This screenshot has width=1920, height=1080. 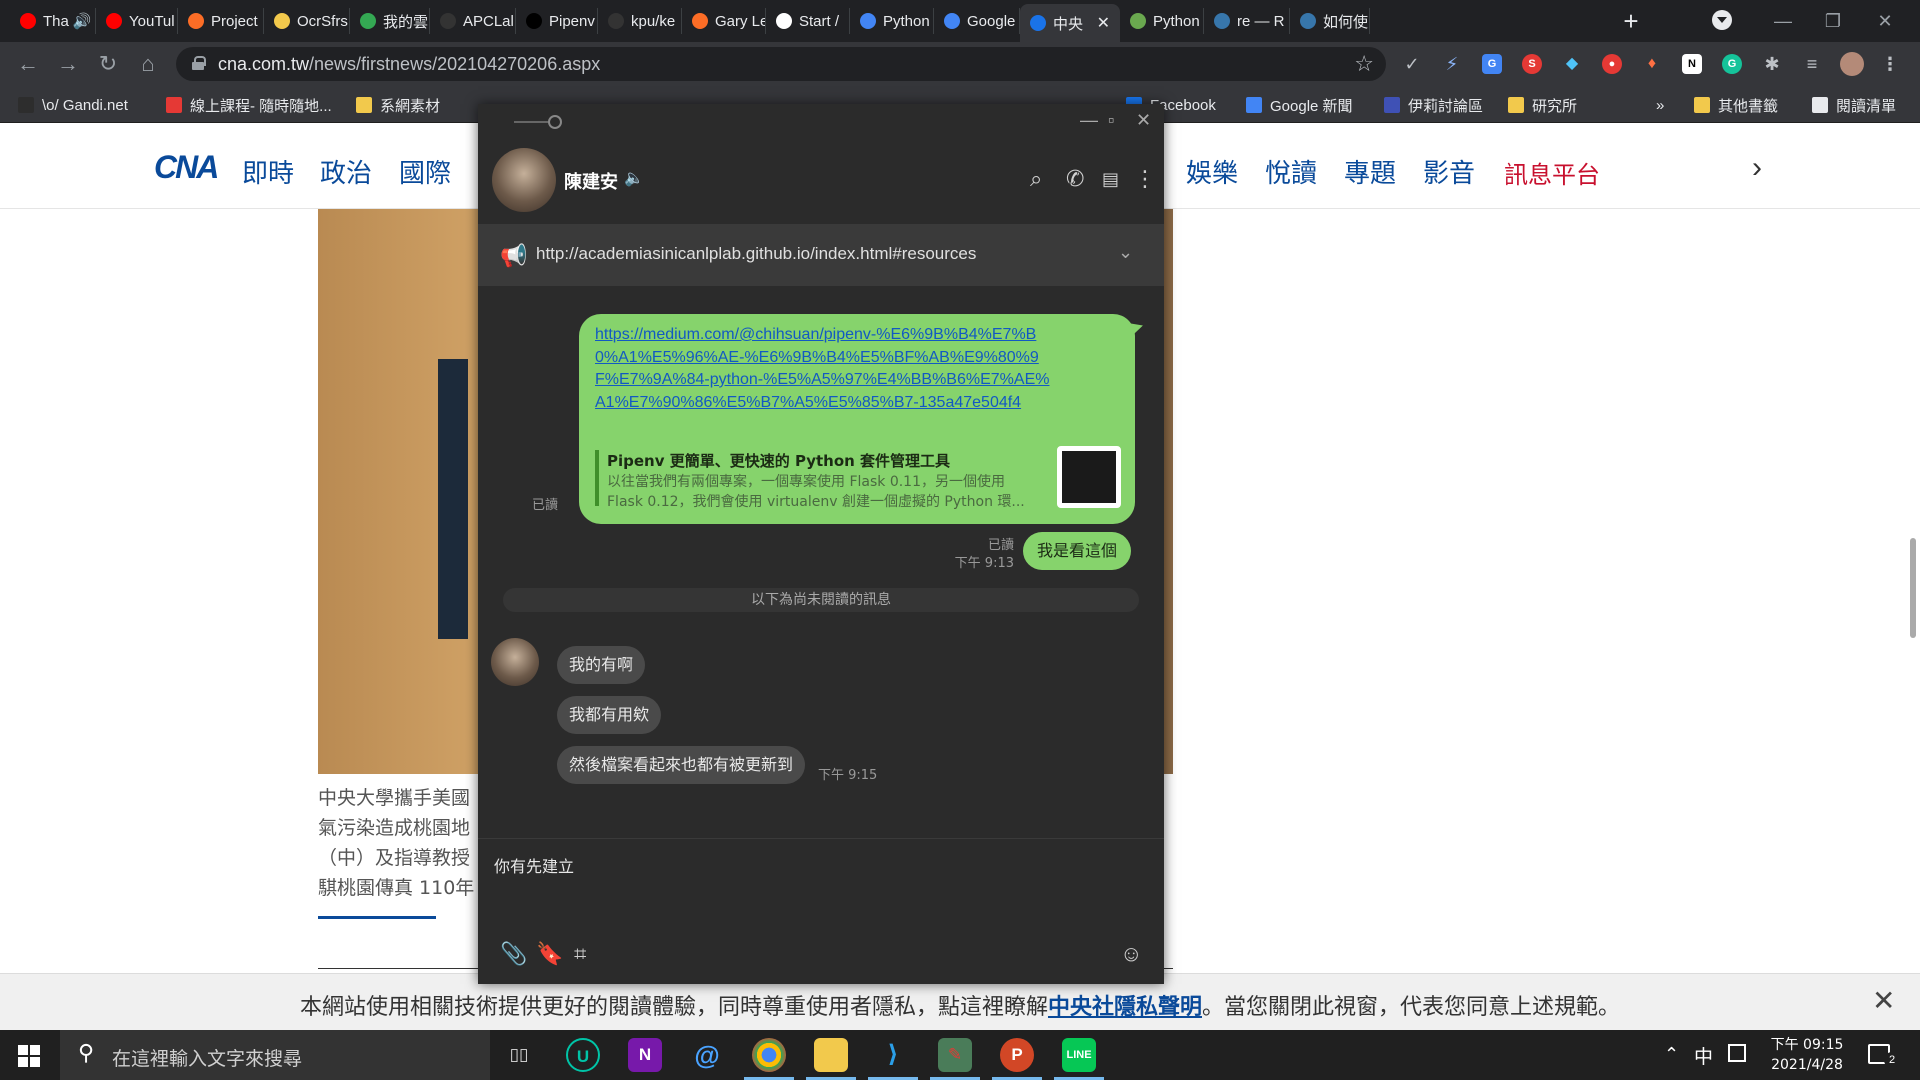 What do you see at coordinates (681, 765) in the screenshot?
I see `received-message-bubble: 然後檔案看起來也都有被更新到` at bounding box center [681, 765].